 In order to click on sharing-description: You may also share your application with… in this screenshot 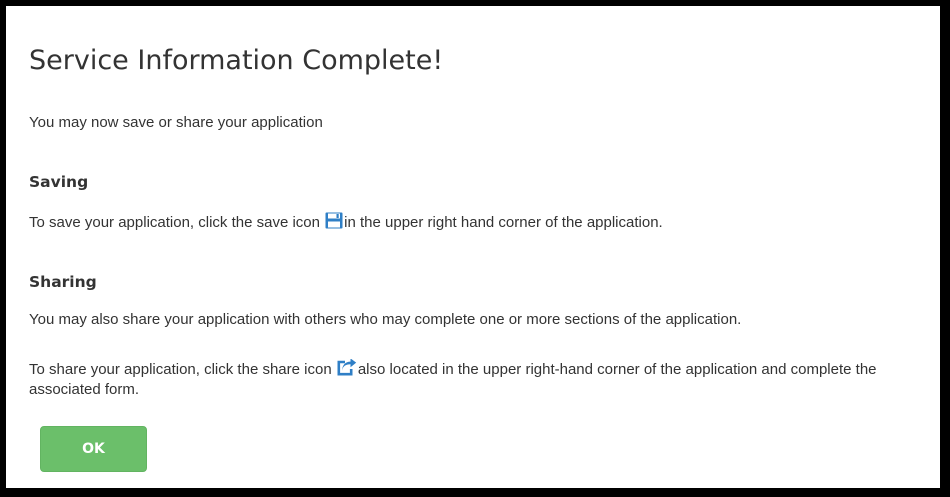, I will do `click(385, 319)`.